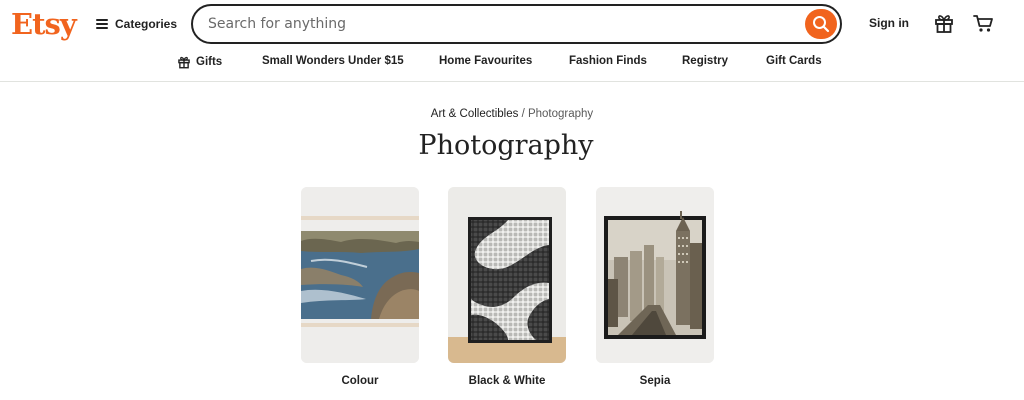  Describe the element at coordinates (506, 145) in the screenshot. I see `page-title: Photography` at that location.